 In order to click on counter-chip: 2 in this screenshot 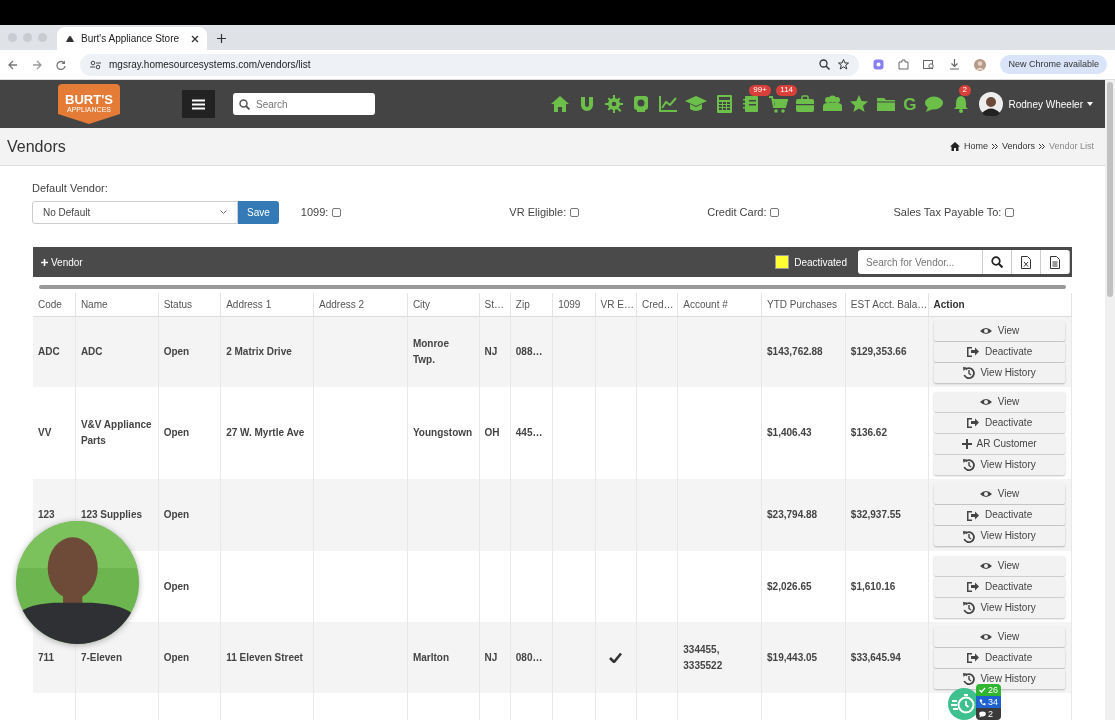, I will do `click(988, 714)`.